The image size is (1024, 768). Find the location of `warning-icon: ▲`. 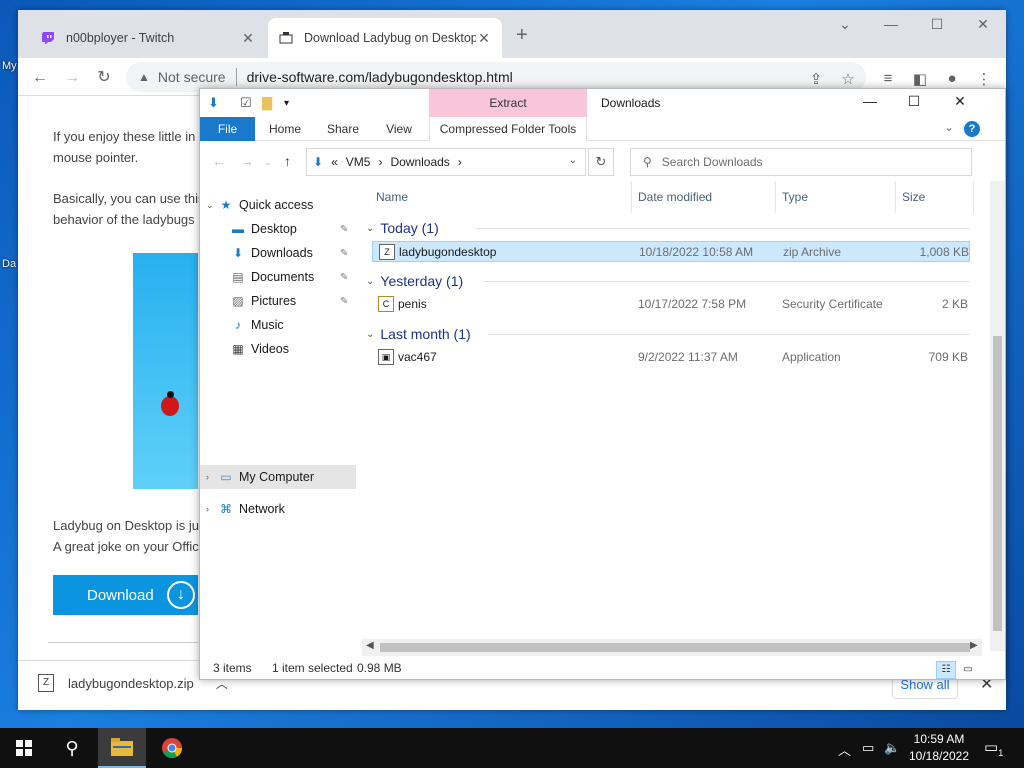

warning-icon: ▲ is located at coordinates (144, 77).